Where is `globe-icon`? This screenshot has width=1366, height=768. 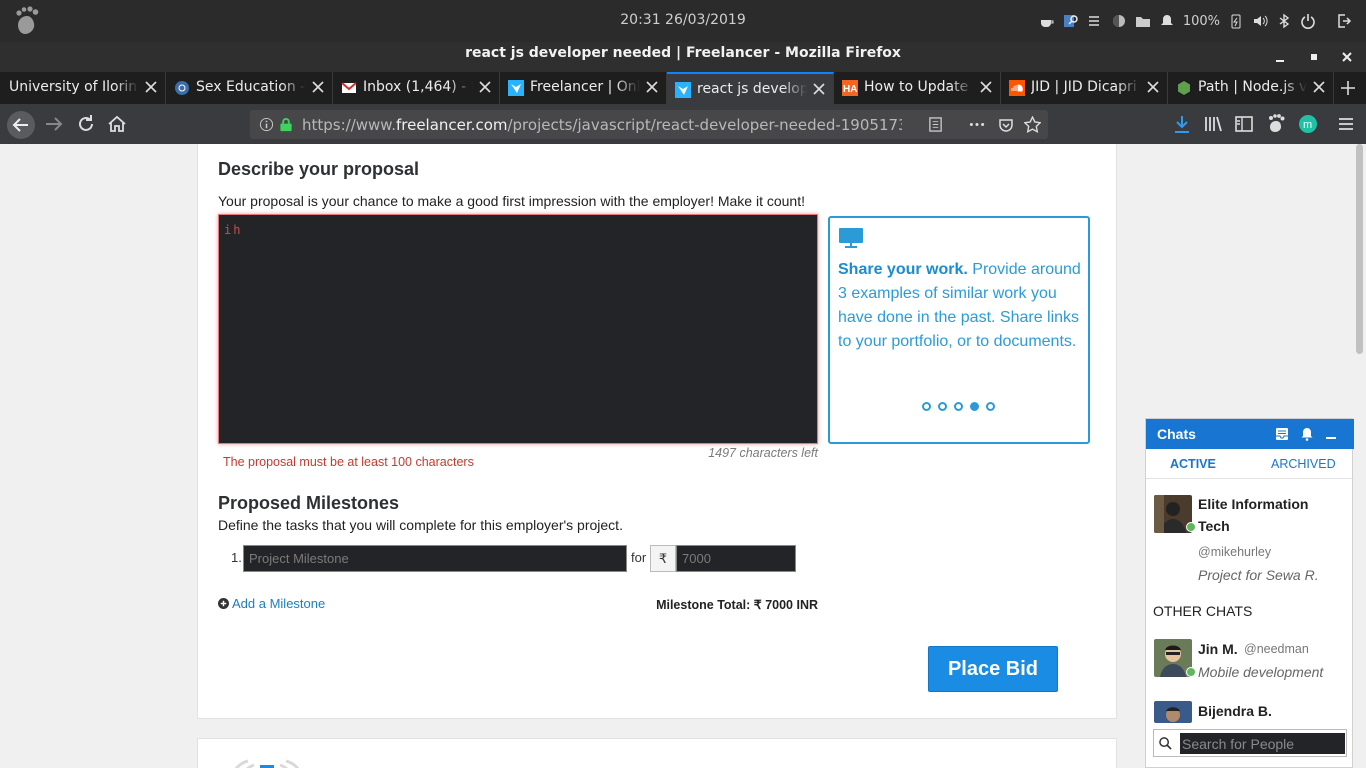 globe-icon is located at coordinates (182, 88).